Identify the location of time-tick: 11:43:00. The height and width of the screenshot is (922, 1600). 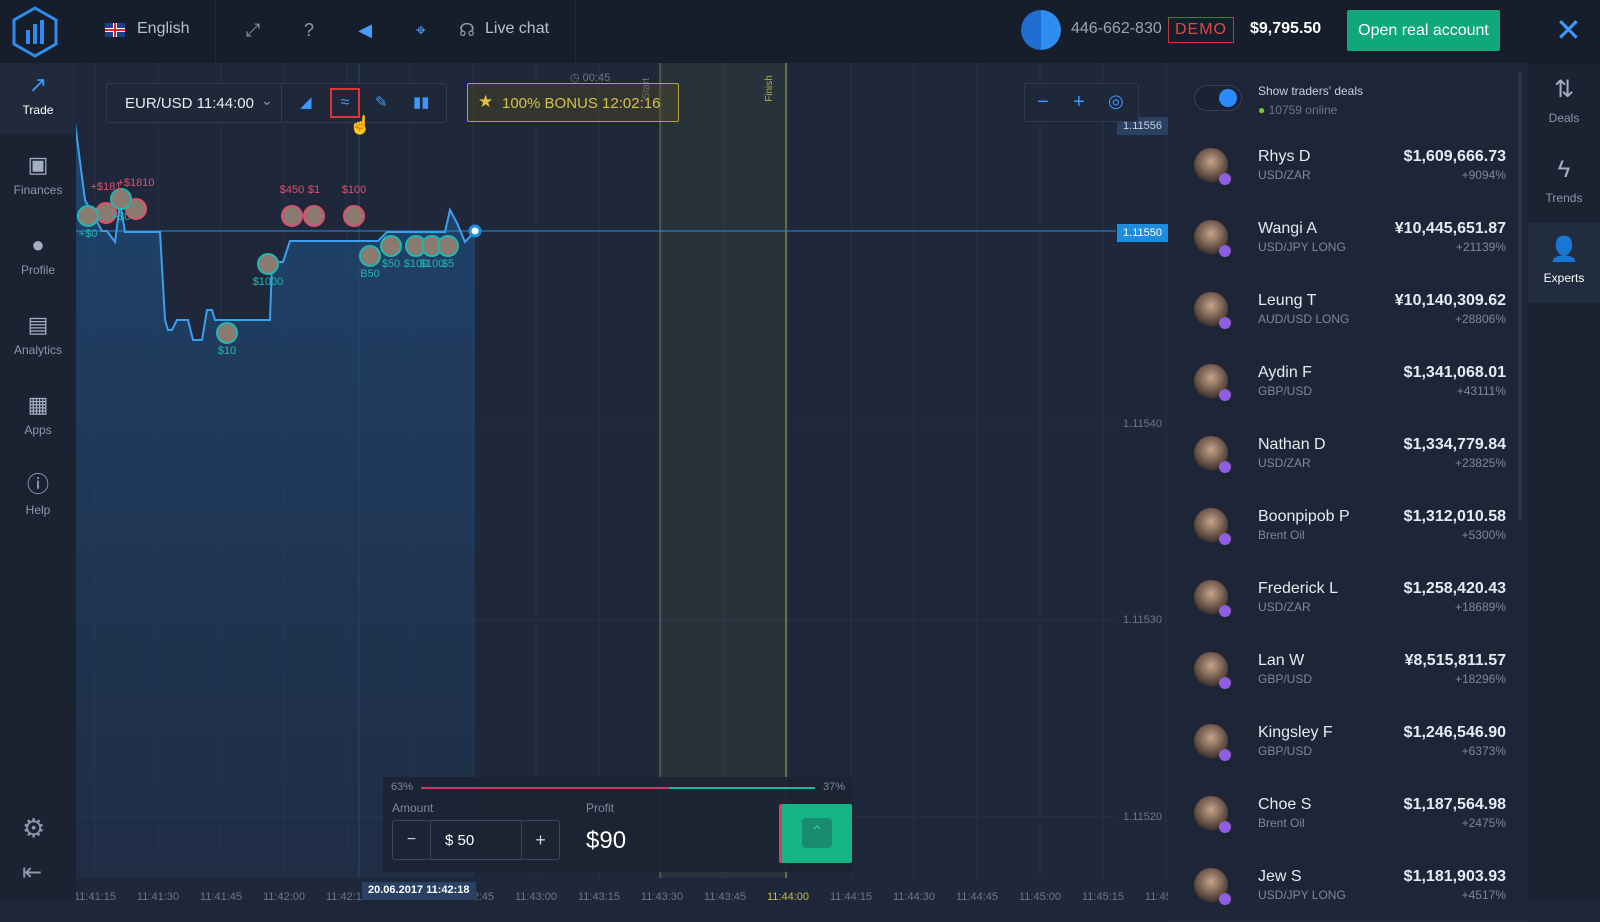
(536, 895).